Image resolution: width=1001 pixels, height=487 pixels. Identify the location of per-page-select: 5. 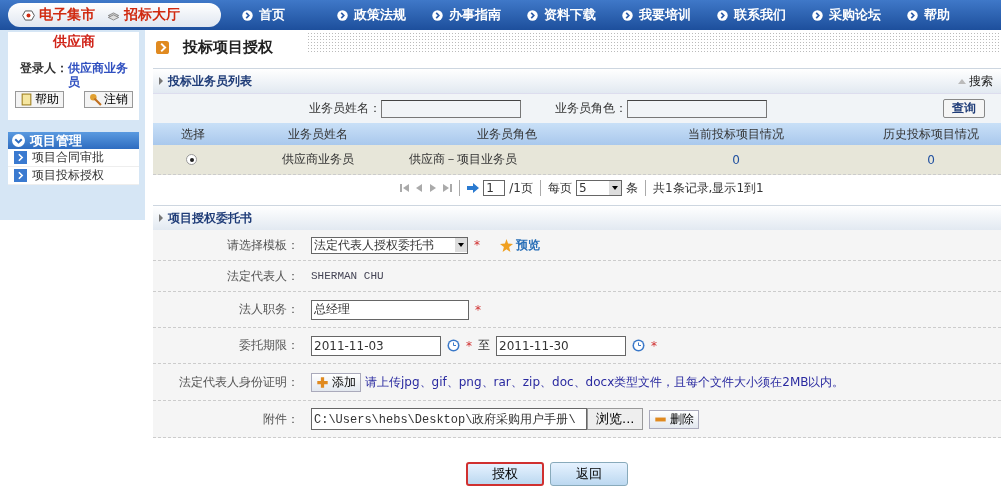
(599, 188).